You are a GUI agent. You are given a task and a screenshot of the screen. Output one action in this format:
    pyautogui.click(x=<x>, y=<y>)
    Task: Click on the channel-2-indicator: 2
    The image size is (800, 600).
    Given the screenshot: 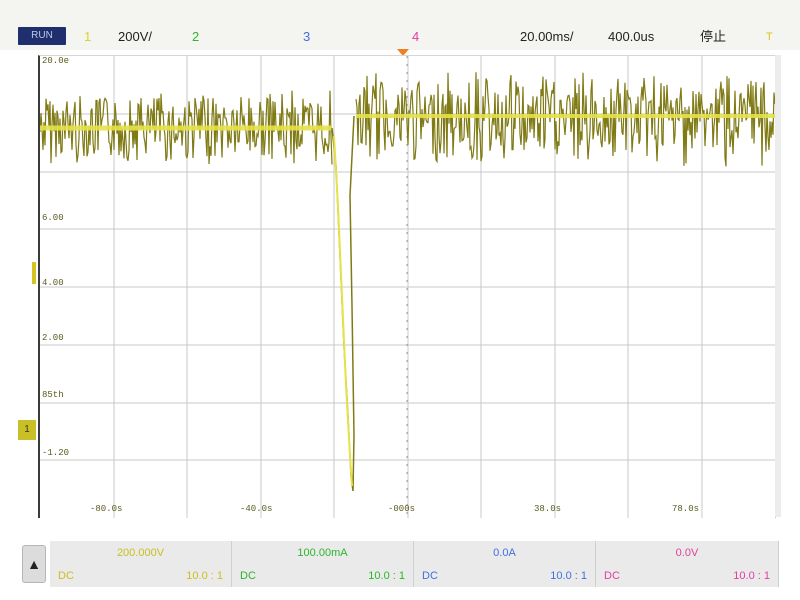 What is the action you would take?
    pyautogui.click(x=195, y=37)
    